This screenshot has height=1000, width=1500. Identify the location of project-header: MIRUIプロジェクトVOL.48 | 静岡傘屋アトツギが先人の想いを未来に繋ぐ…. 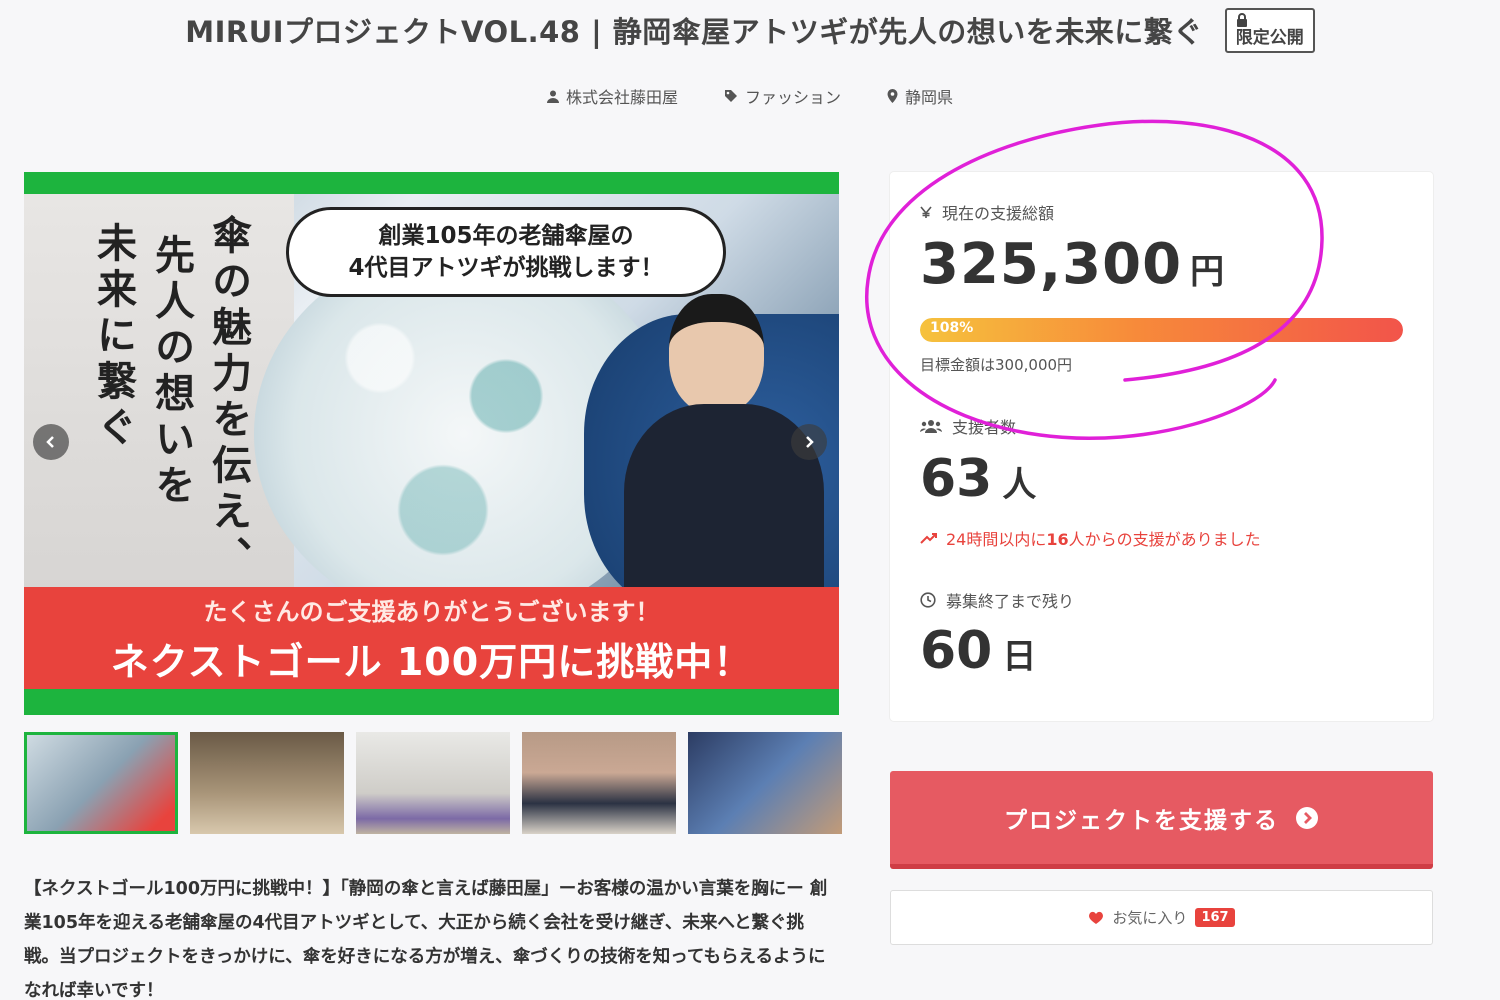
(750, 65).